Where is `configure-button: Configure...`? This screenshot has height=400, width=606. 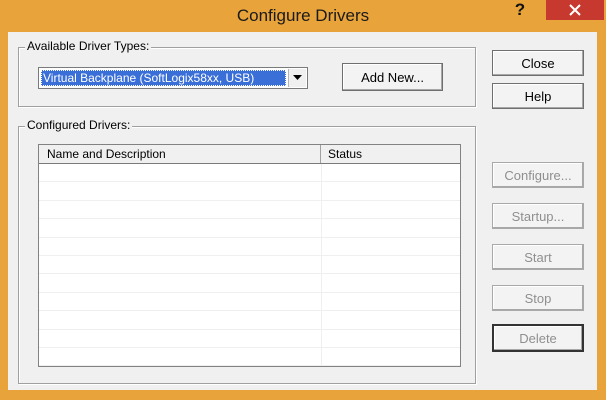 configure-button: Configure... is located at coordinates (538, 175).